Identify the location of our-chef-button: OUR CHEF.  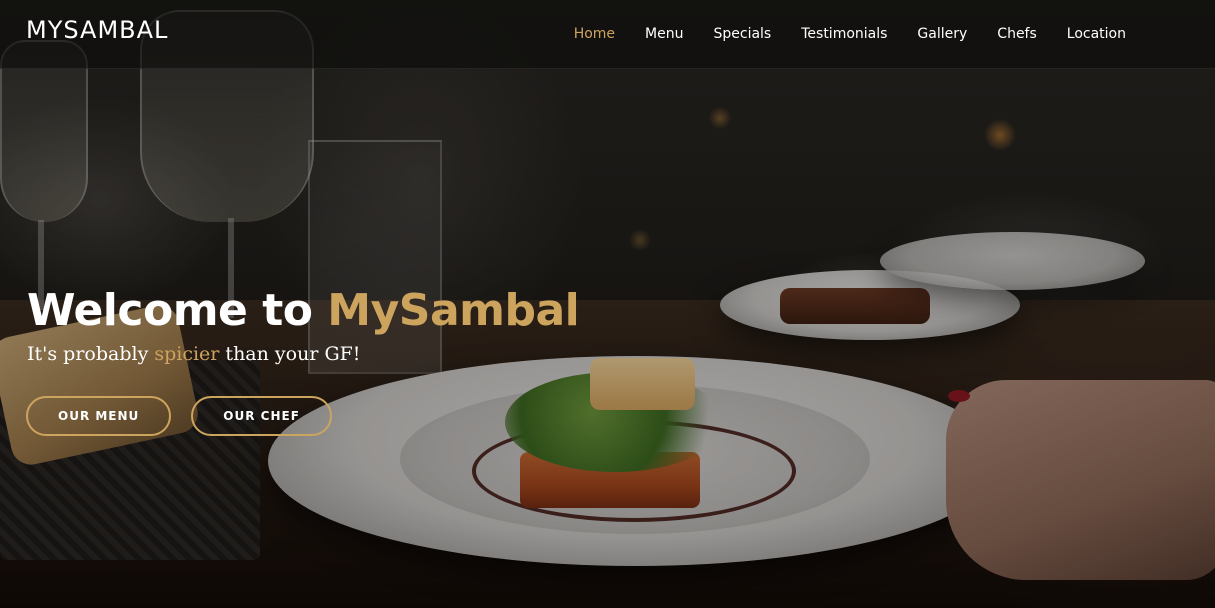
(261, 416).